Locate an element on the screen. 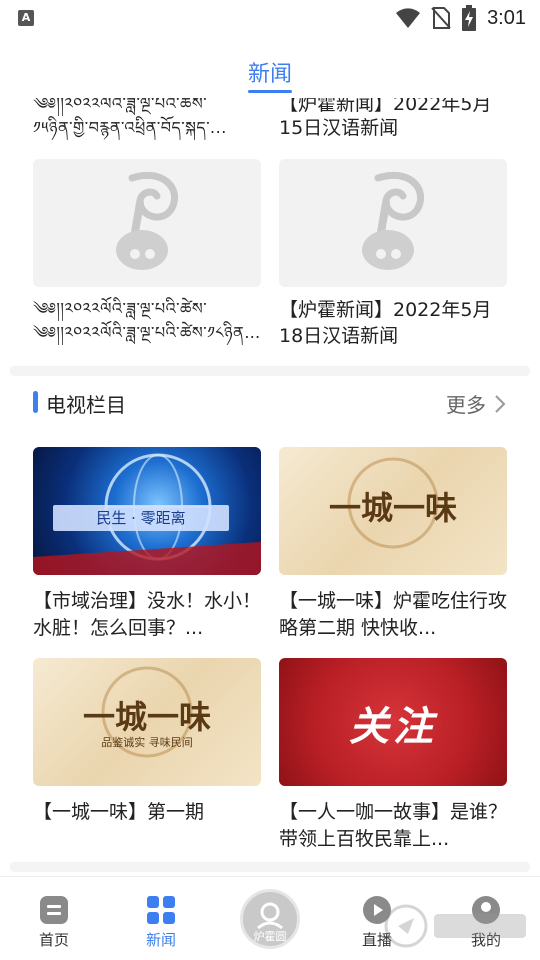  news-title: 【炉霍新闻】2022年5月 is located at coordinates (385, 106).